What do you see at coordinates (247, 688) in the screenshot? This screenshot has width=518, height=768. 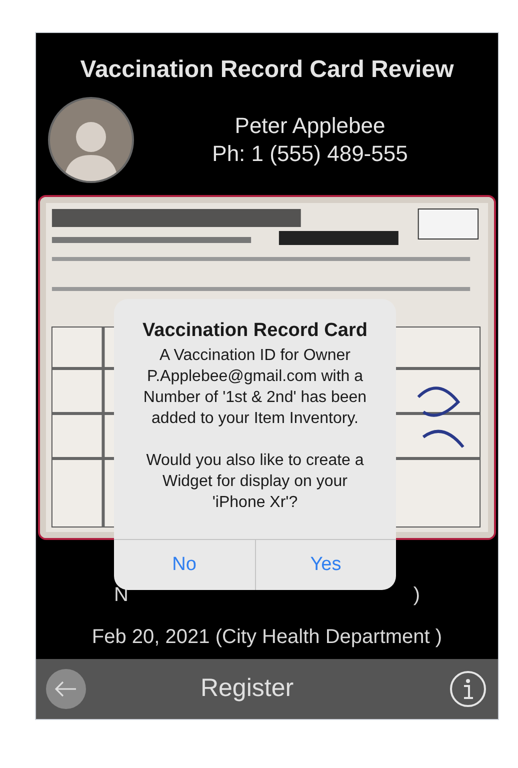 I see `bar-title: Register` at bounding box center [247, 688].